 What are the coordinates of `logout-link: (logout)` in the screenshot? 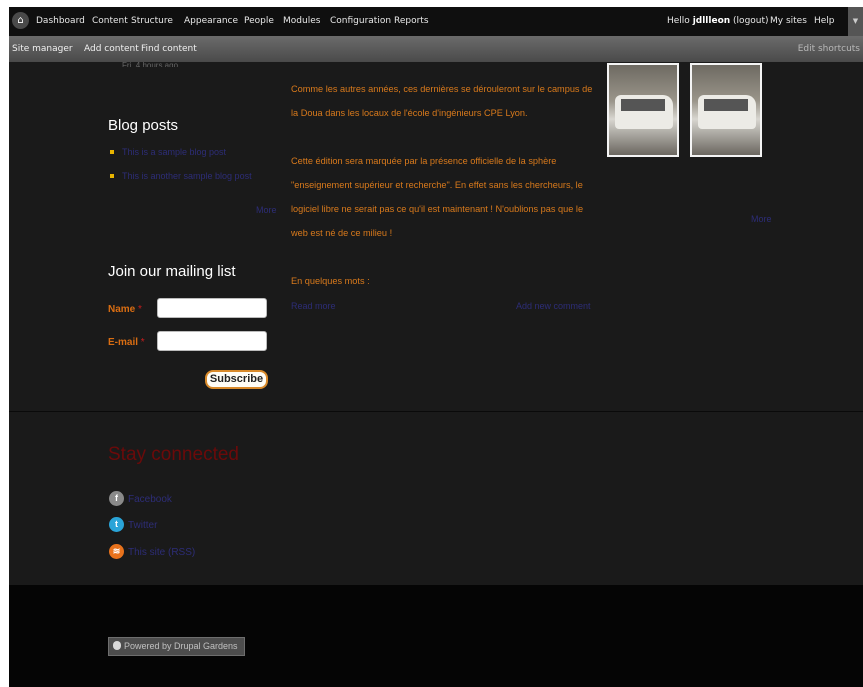 It's located at (750, 21).